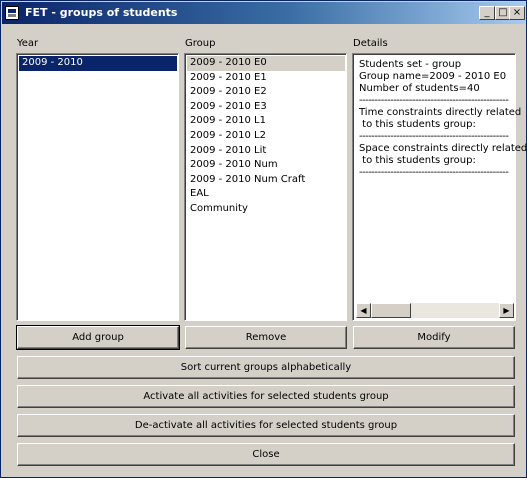  Describe the element at coordinates (266, 92) in the screenshot. I see `group-list-item: 2009 - 2010 E2` at that location.